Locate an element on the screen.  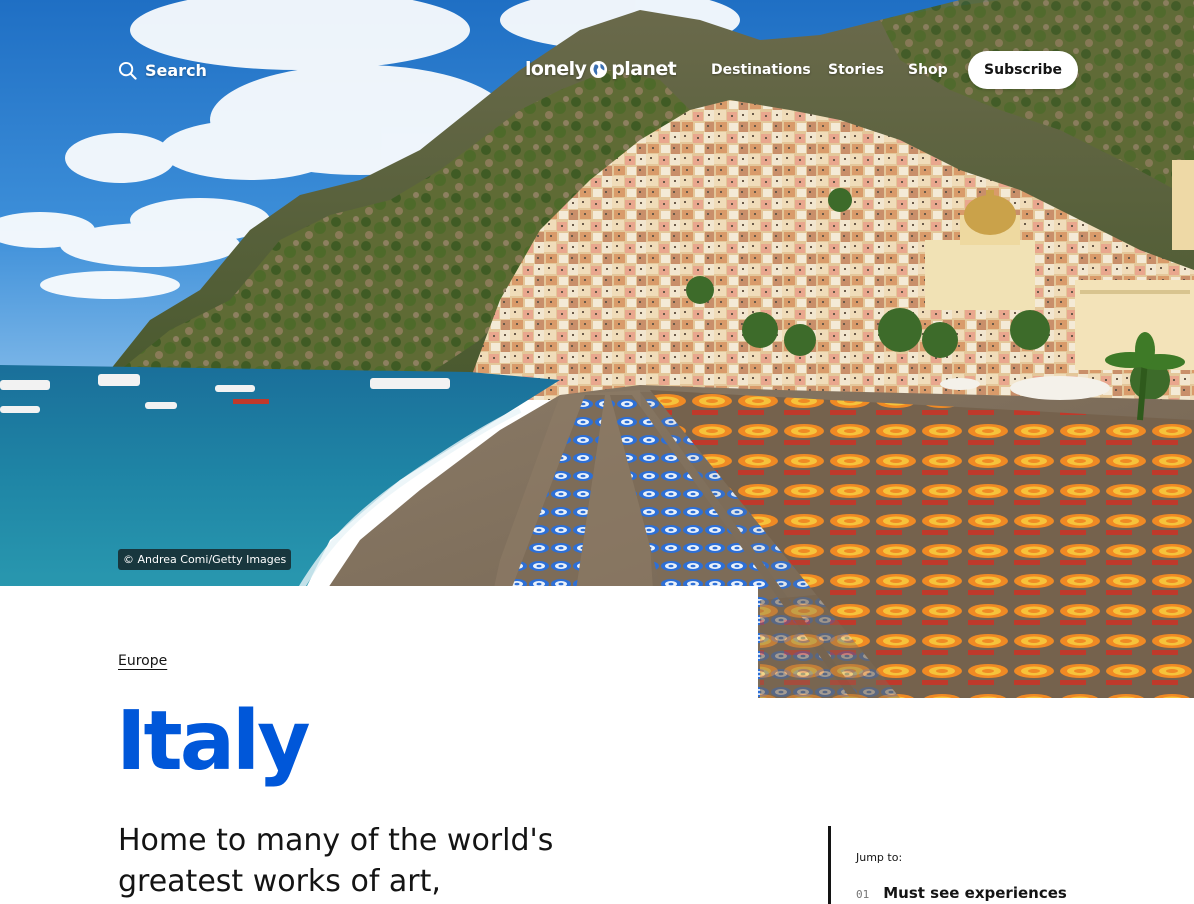
jump-to-item: 01 Must see experiences is located at coordinates (961, 893).